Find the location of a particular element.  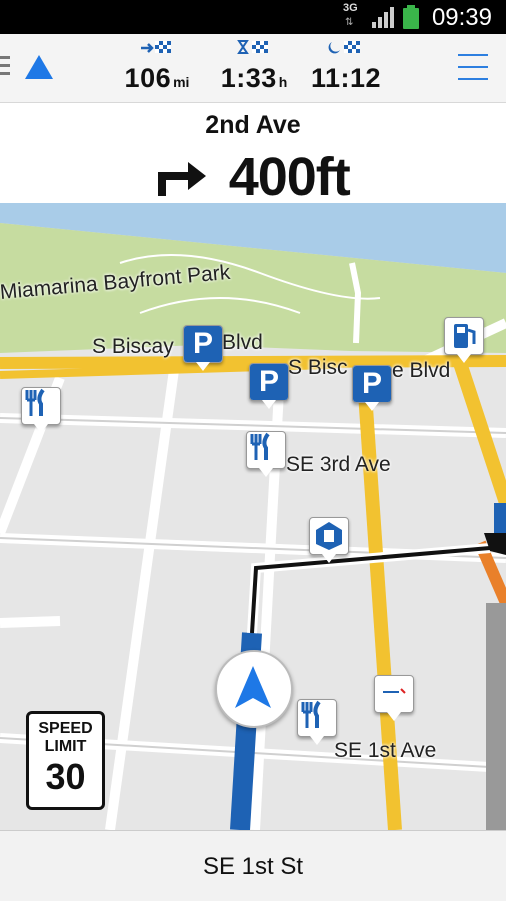

speed-limit-sign: SPEED LIMIT 30 is located at coordinates (65, 760).